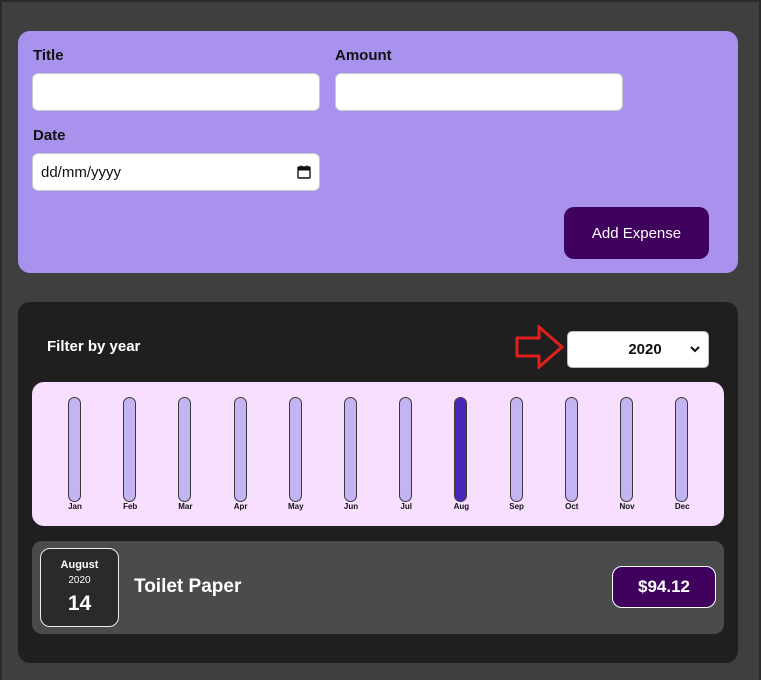 The image size is (761, 680). I want to click on expense-date-month: August, so click(79, 565).